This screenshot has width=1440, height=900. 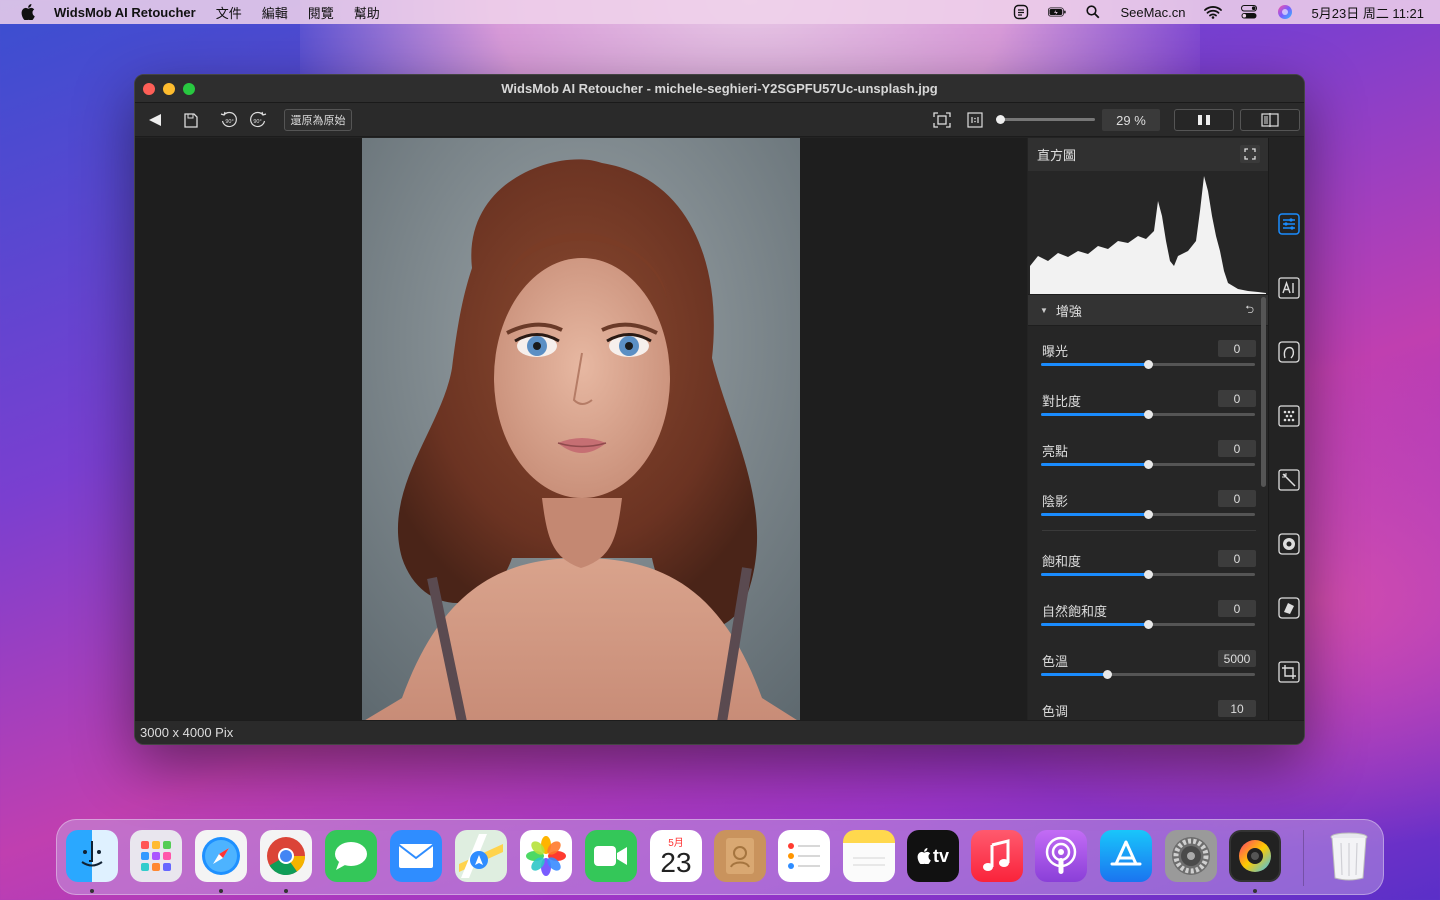 I want to click on dock-widsmob-retoucher, so click(x=1255, y=856).